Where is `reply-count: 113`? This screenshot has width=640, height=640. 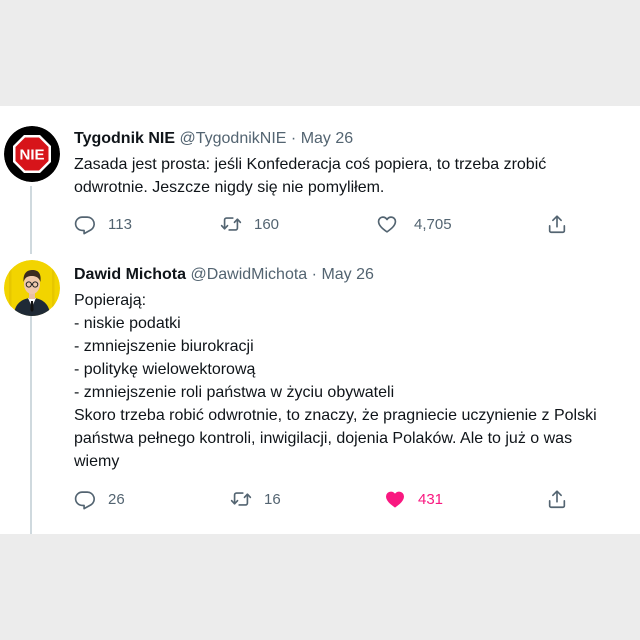
reply-count: 113 is located at coordinates (120, 224).